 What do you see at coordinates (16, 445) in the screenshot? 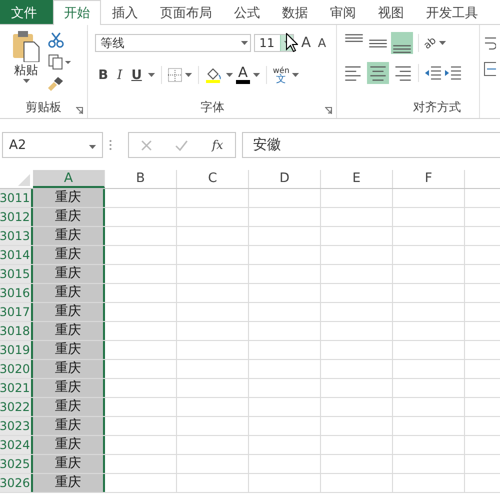
I see `row-header: 3024` at bounding box center [16, 445].